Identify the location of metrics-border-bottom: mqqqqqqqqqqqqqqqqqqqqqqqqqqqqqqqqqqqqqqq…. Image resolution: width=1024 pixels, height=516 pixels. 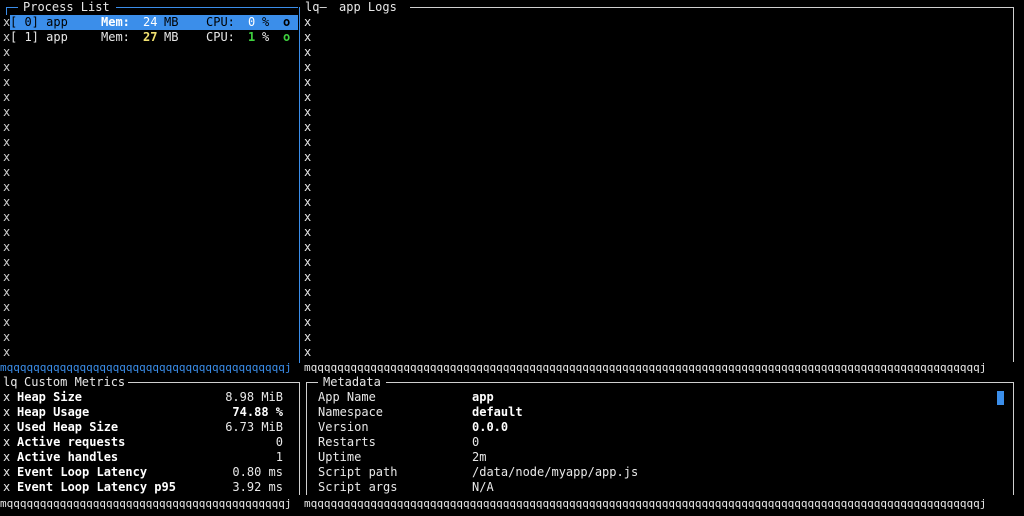
(150, 504).